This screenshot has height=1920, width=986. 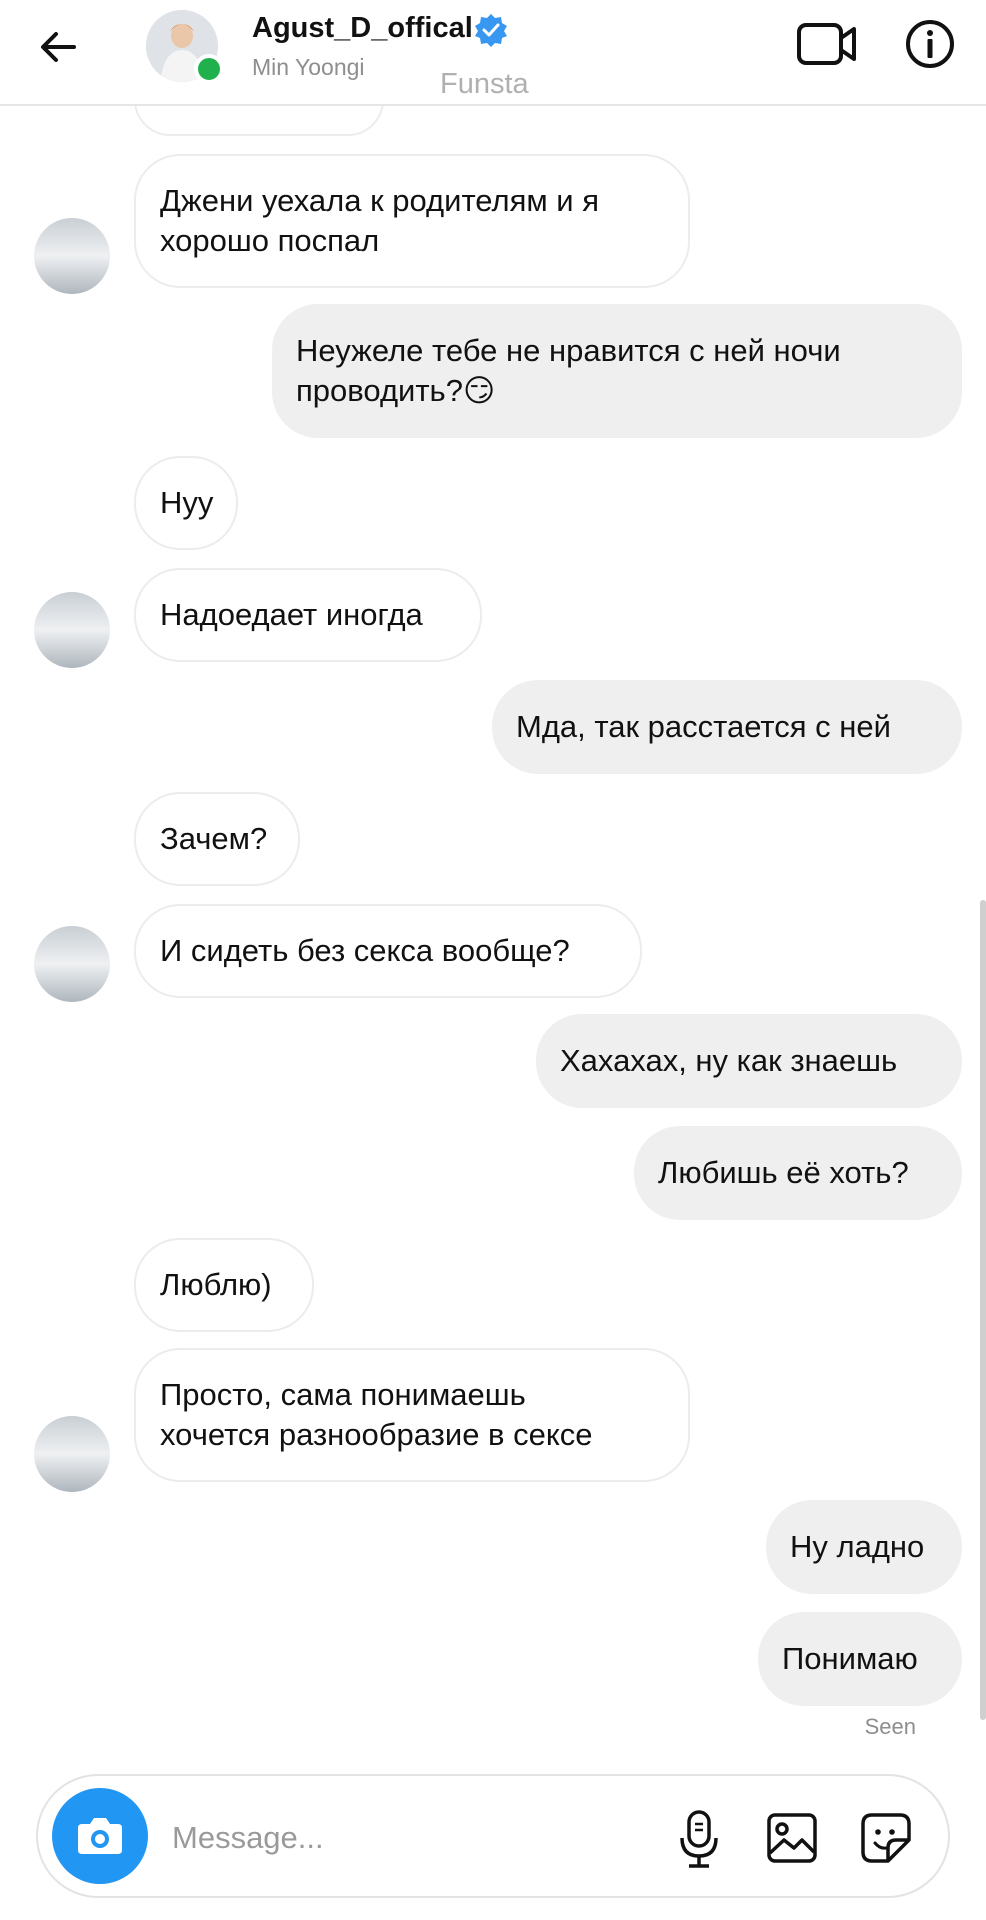 I want to click on message-bubble-incoming: Надоедает иногда, so click(x=308, y=615).